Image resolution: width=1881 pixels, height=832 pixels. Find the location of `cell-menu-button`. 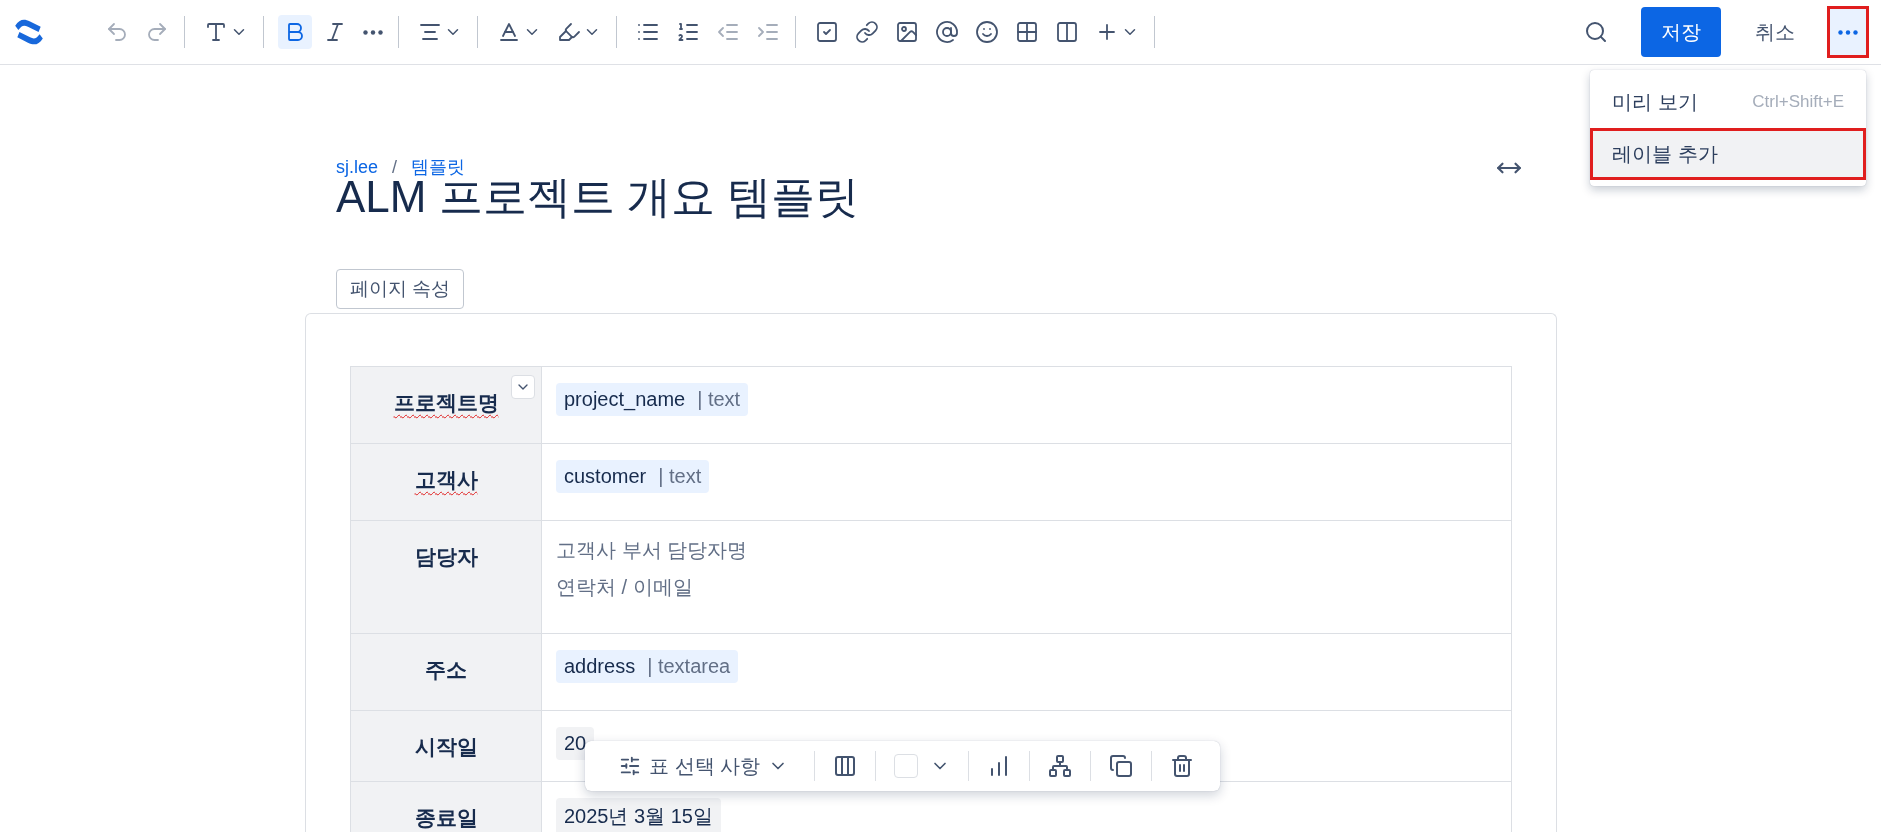

cell-menu-button is located at coordinates (523, 387).